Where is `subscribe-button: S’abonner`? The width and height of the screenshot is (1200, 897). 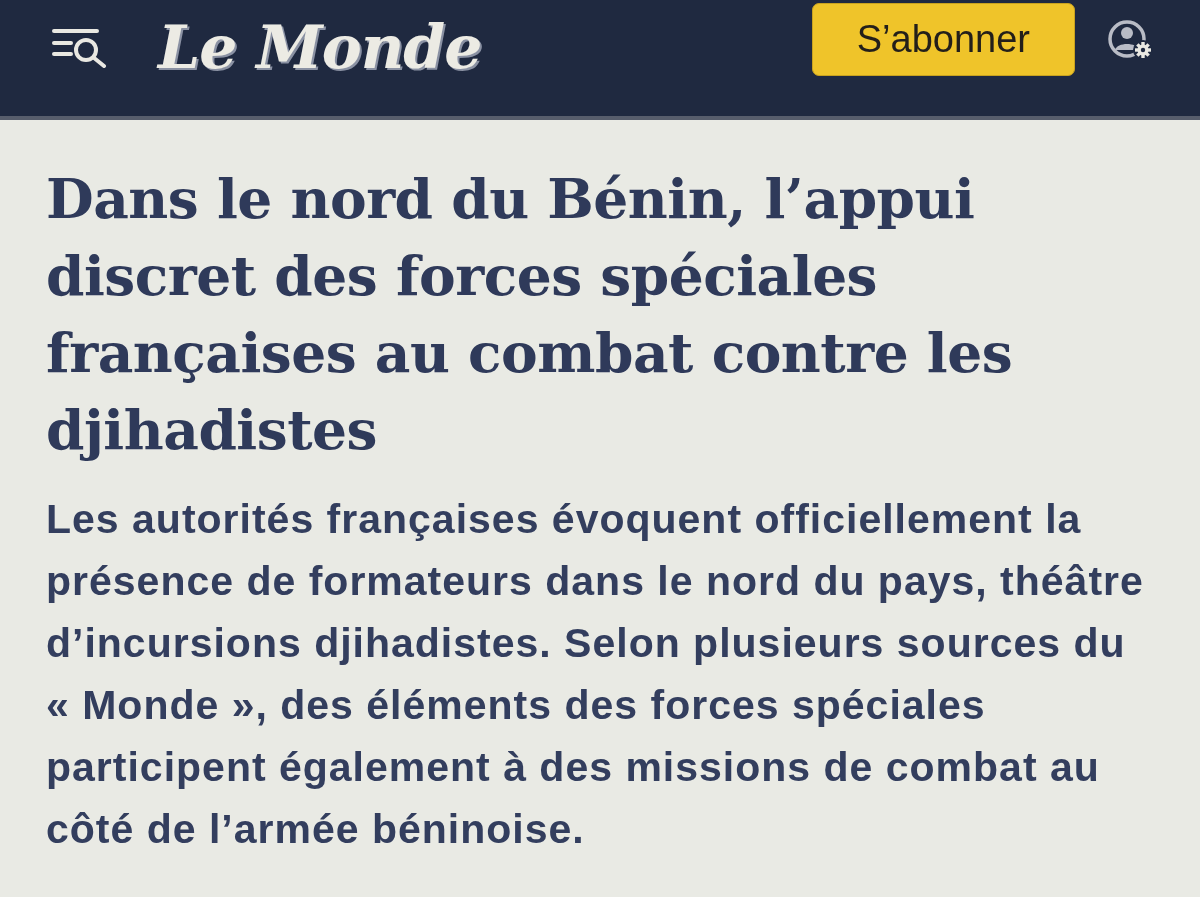 subscribe-button: S’abonner is located at coordinates (943, 39).